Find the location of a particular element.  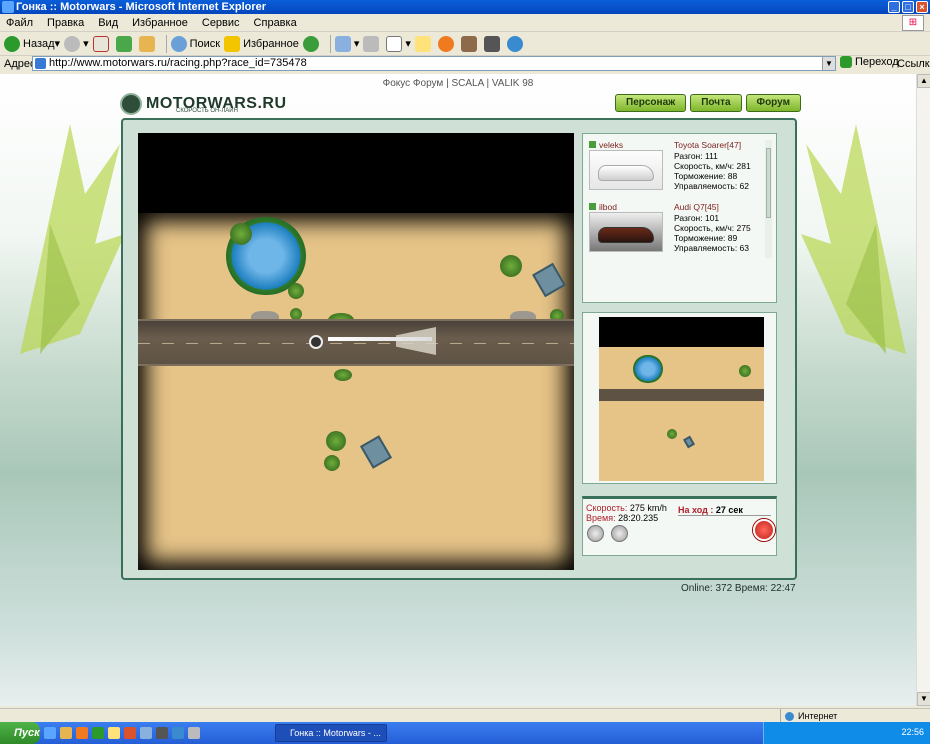

site-logo: MOTORWARS.RU СКОРОСТЬ ОН-ЛАЙН is located at coordinates (203, 104).